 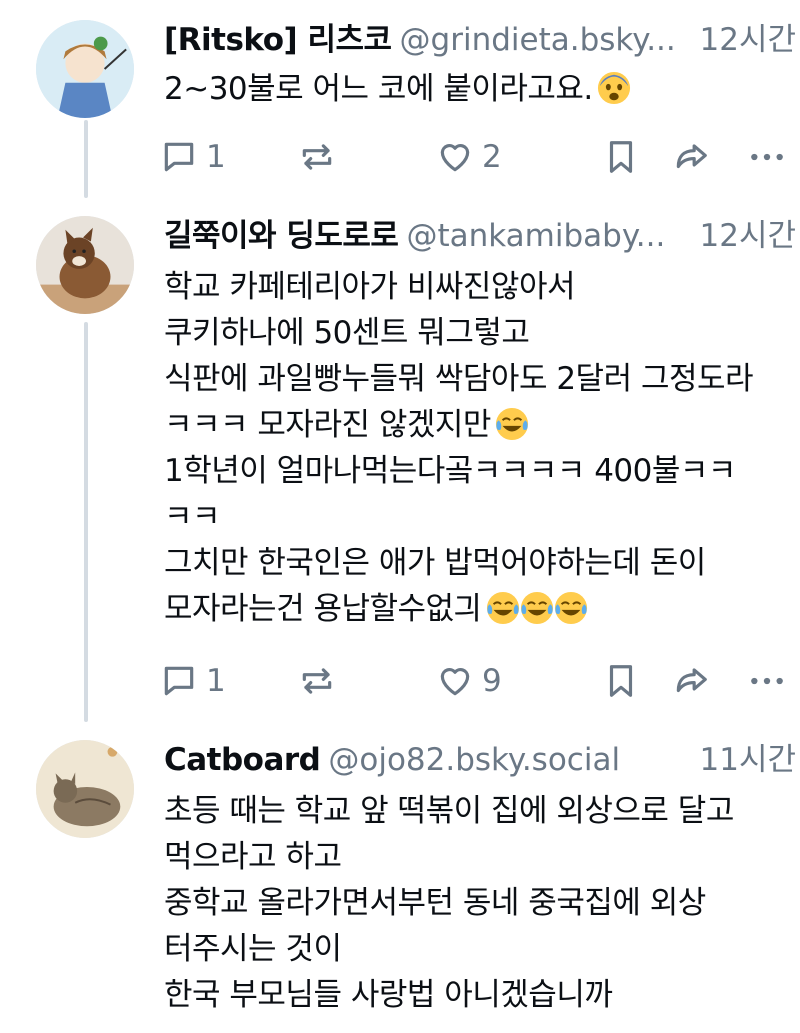 I want to click on post-text-line: 터주시는 것이, so click(x=253, y=949).